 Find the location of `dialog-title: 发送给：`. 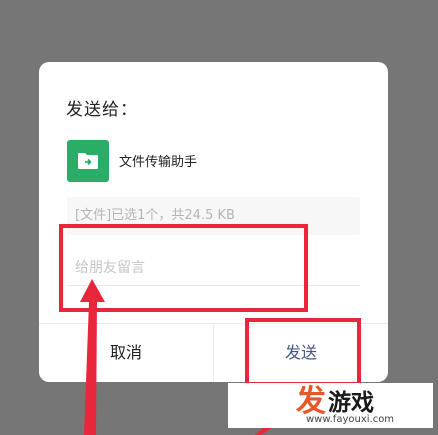

dialog-title: 发送给： is located at coordinates (102, 110).